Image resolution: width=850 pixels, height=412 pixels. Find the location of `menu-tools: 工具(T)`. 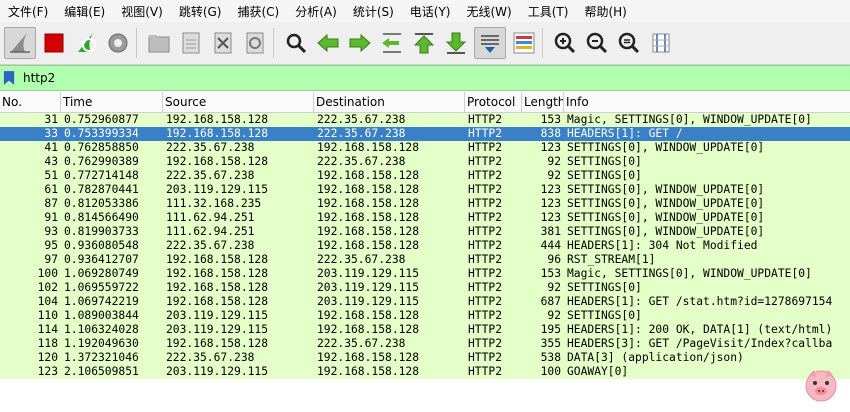

menu-tools: 工具(T) is located at coordinates (548, 11).